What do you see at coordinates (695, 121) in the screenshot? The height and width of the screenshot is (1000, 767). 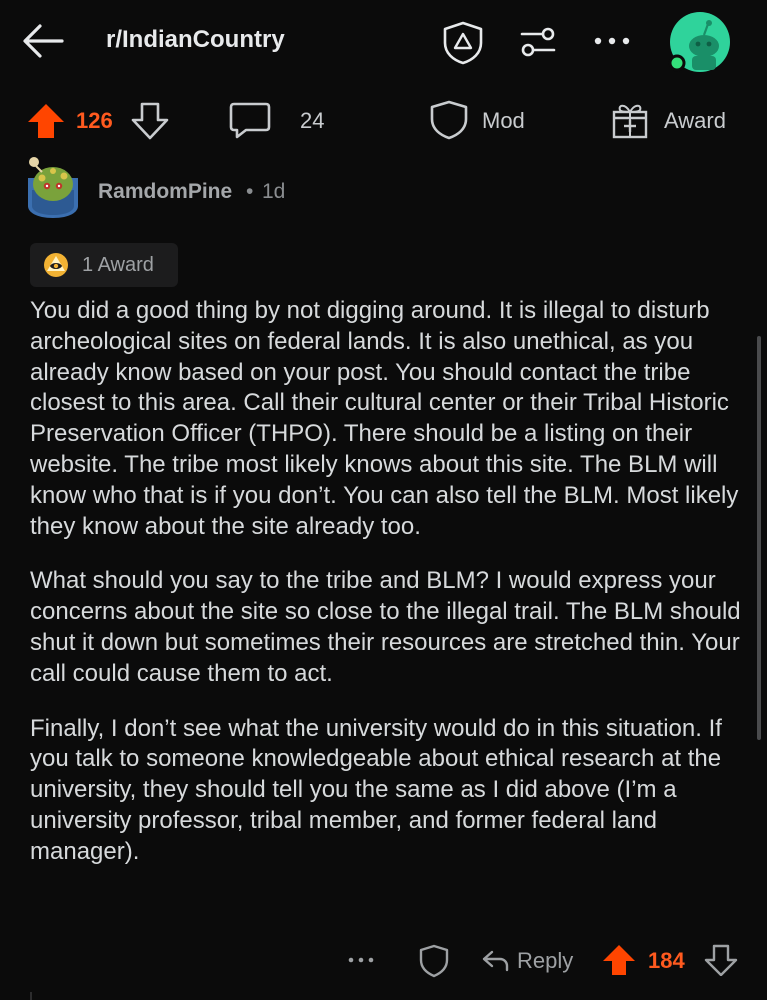 I see `award-label: Award` at bounding box center [695, 121].